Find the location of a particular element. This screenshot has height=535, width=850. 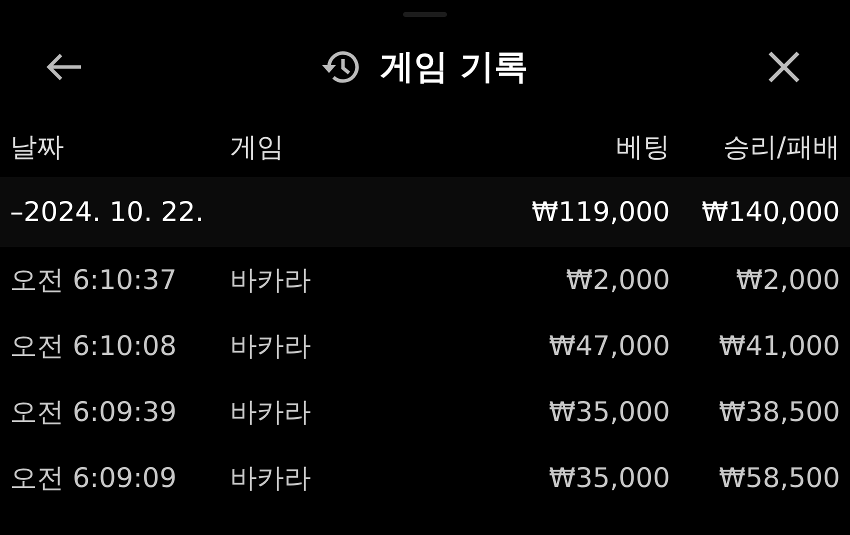

table-cell-text: ₩38,500 is located at coordinates (779, 412).